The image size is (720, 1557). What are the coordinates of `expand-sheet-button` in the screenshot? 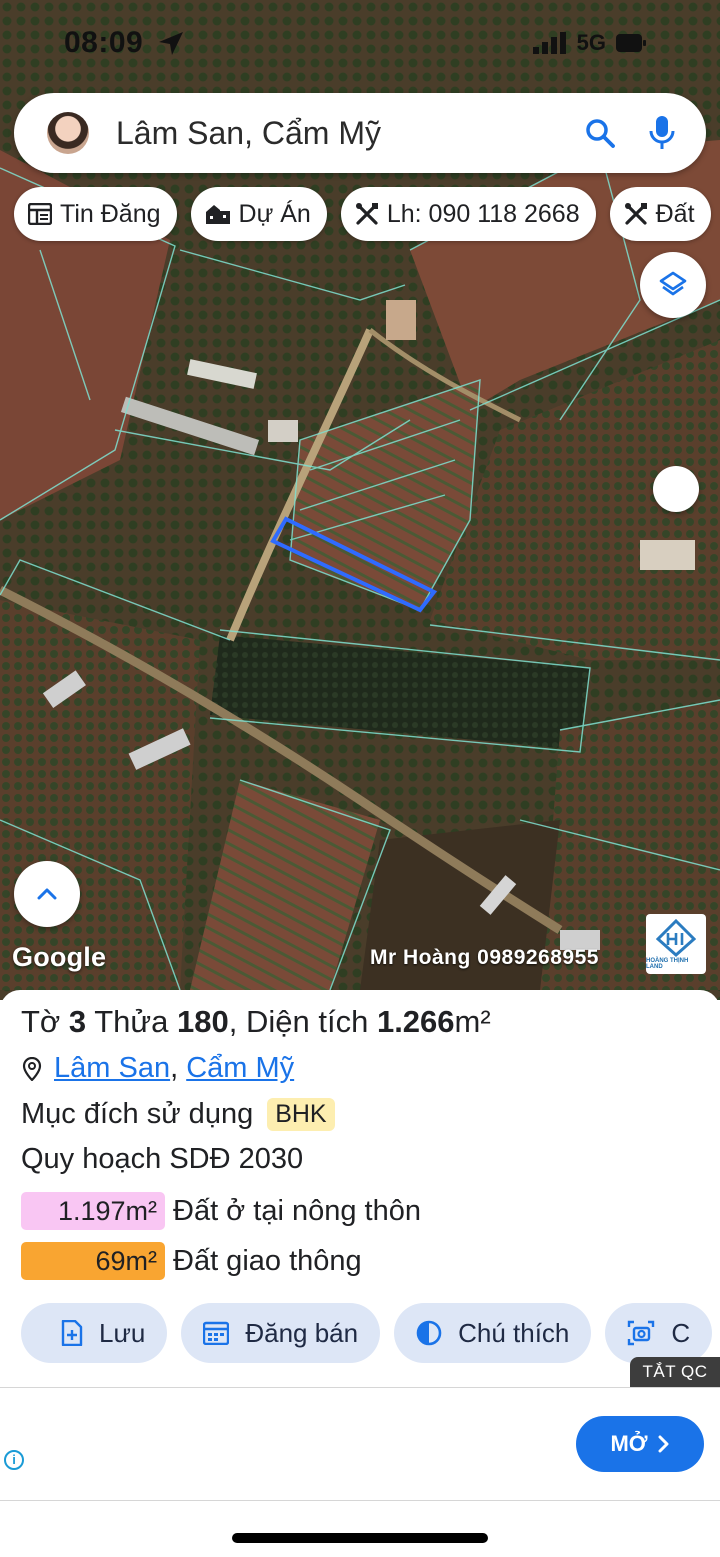 It's located at (47, 894).